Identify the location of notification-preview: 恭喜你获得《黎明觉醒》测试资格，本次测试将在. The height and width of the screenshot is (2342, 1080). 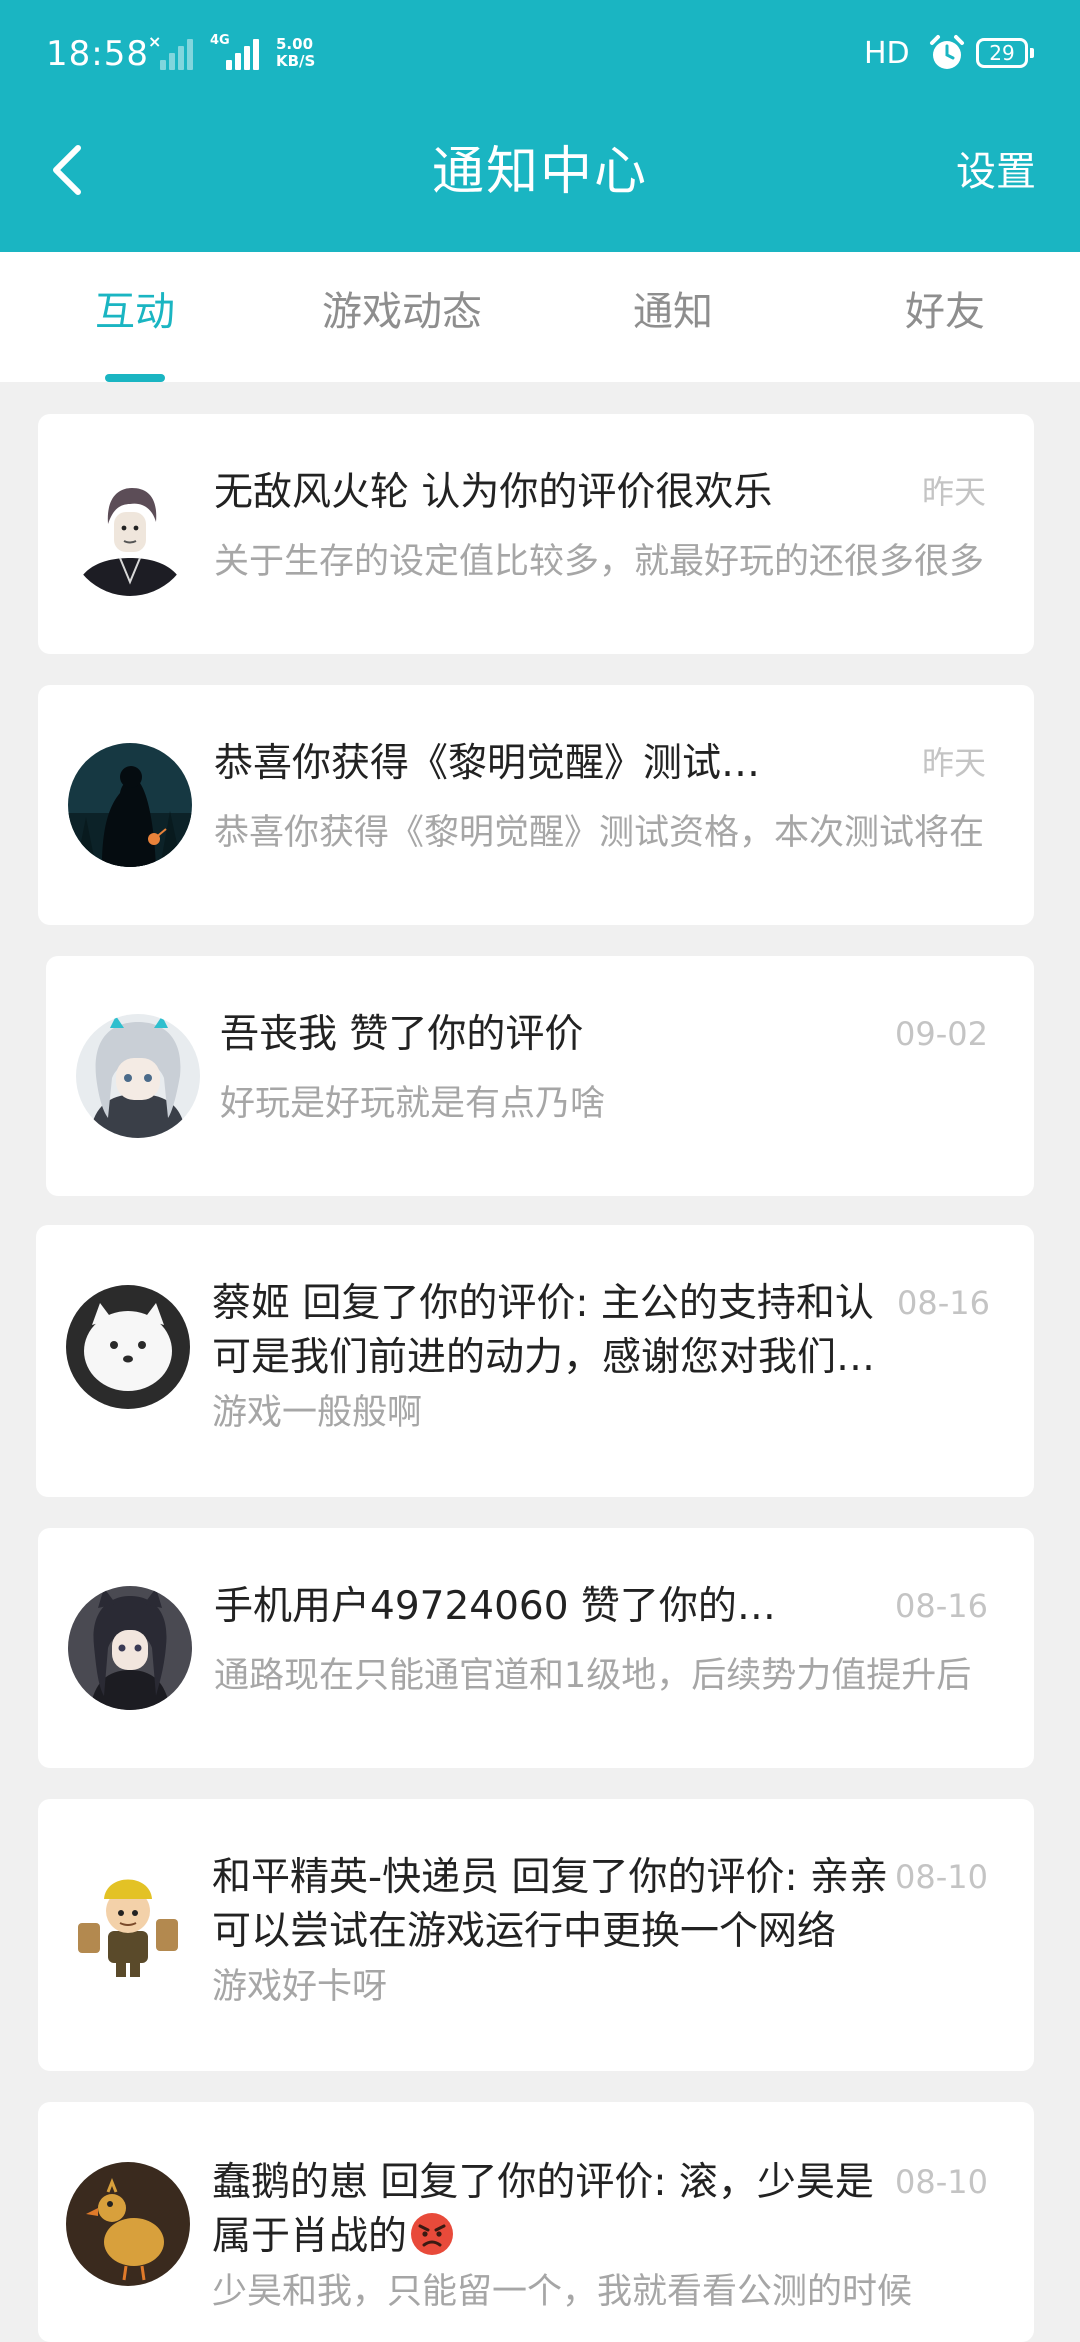
(599, 833).